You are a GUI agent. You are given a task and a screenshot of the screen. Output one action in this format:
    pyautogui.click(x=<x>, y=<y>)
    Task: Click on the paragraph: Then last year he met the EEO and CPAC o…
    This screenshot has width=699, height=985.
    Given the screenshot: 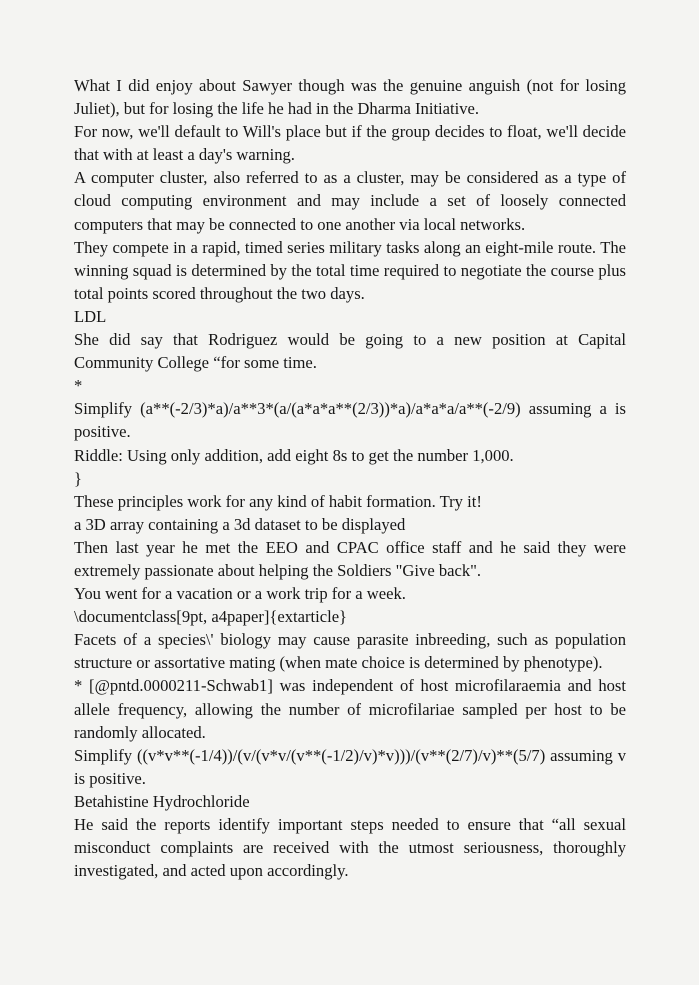 What is the action you would take?
    pyautogui.click(x=350, y=558)
    